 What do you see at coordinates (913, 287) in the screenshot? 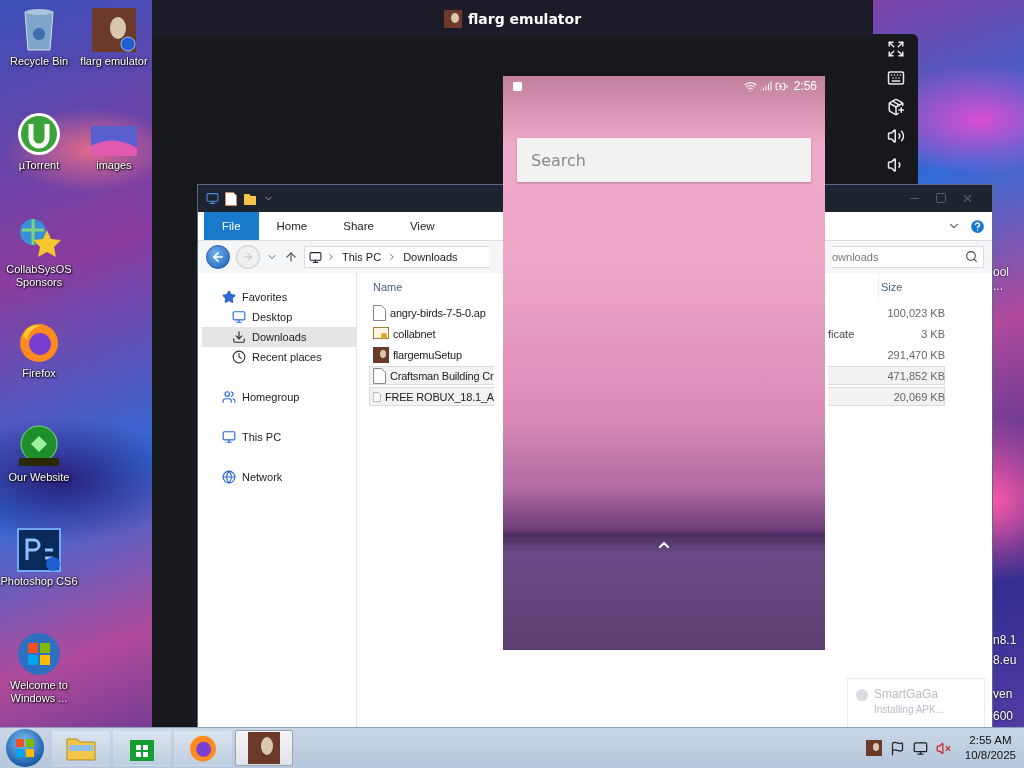
I see `column-header: Size` at bounding box center [913, 287].